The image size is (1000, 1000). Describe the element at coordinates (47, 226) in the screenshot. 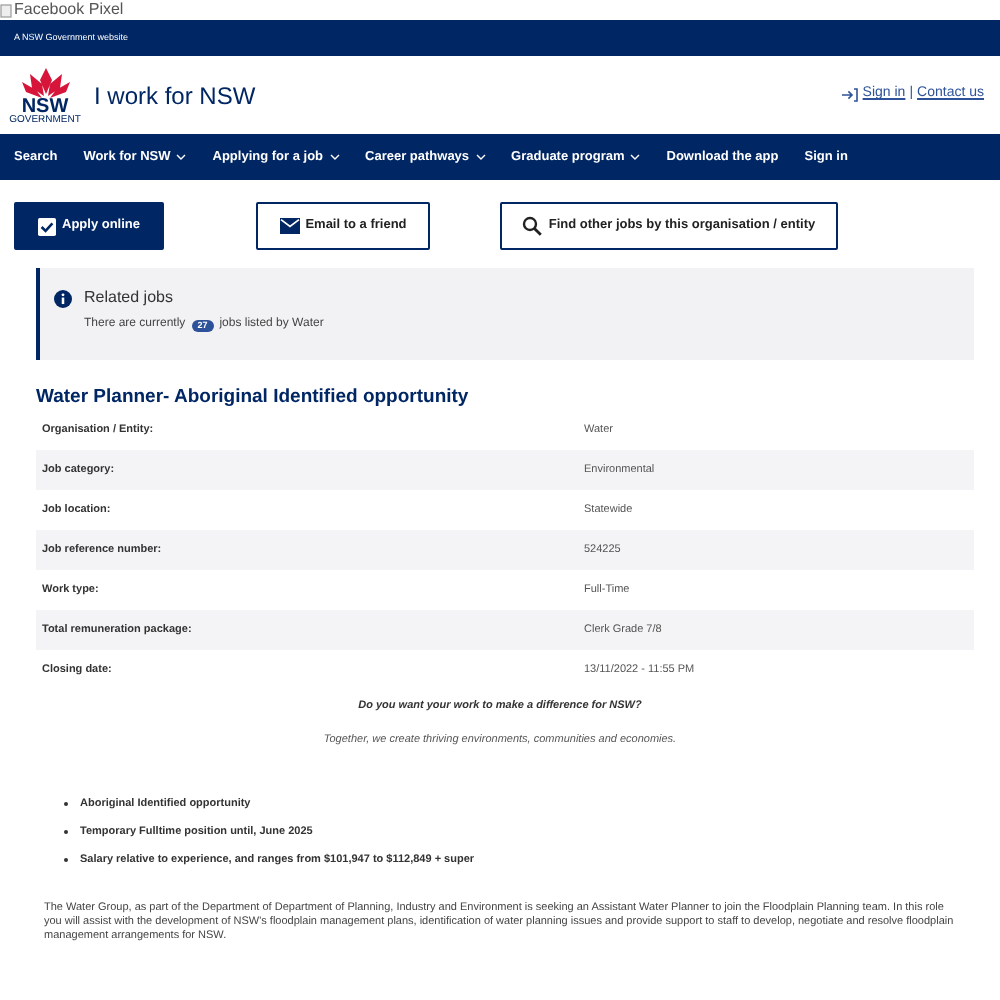

I see `checkbox-icon` at that location.